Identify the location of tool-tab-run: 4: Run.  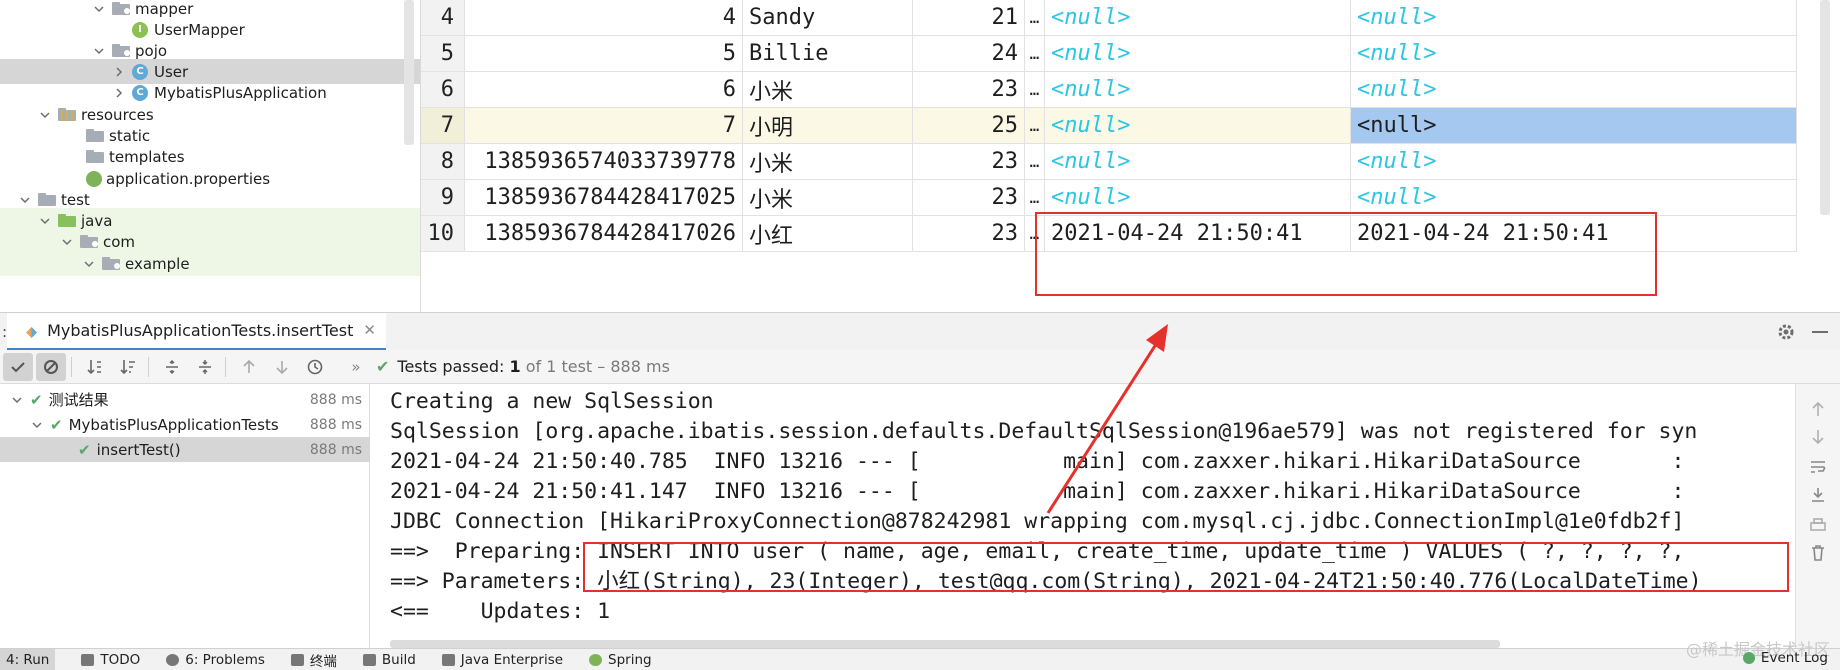
(28, 659).